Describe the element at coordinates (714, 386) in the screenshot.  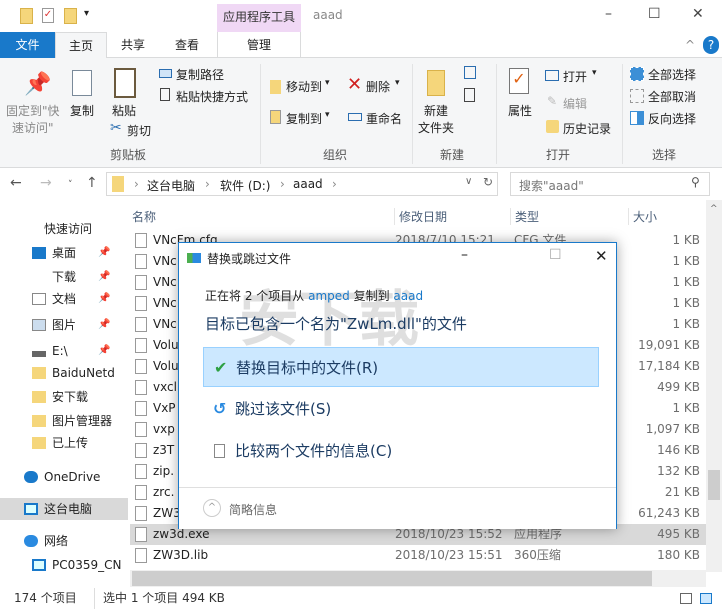
I see `vertical-scrollbar: ^` at that location.